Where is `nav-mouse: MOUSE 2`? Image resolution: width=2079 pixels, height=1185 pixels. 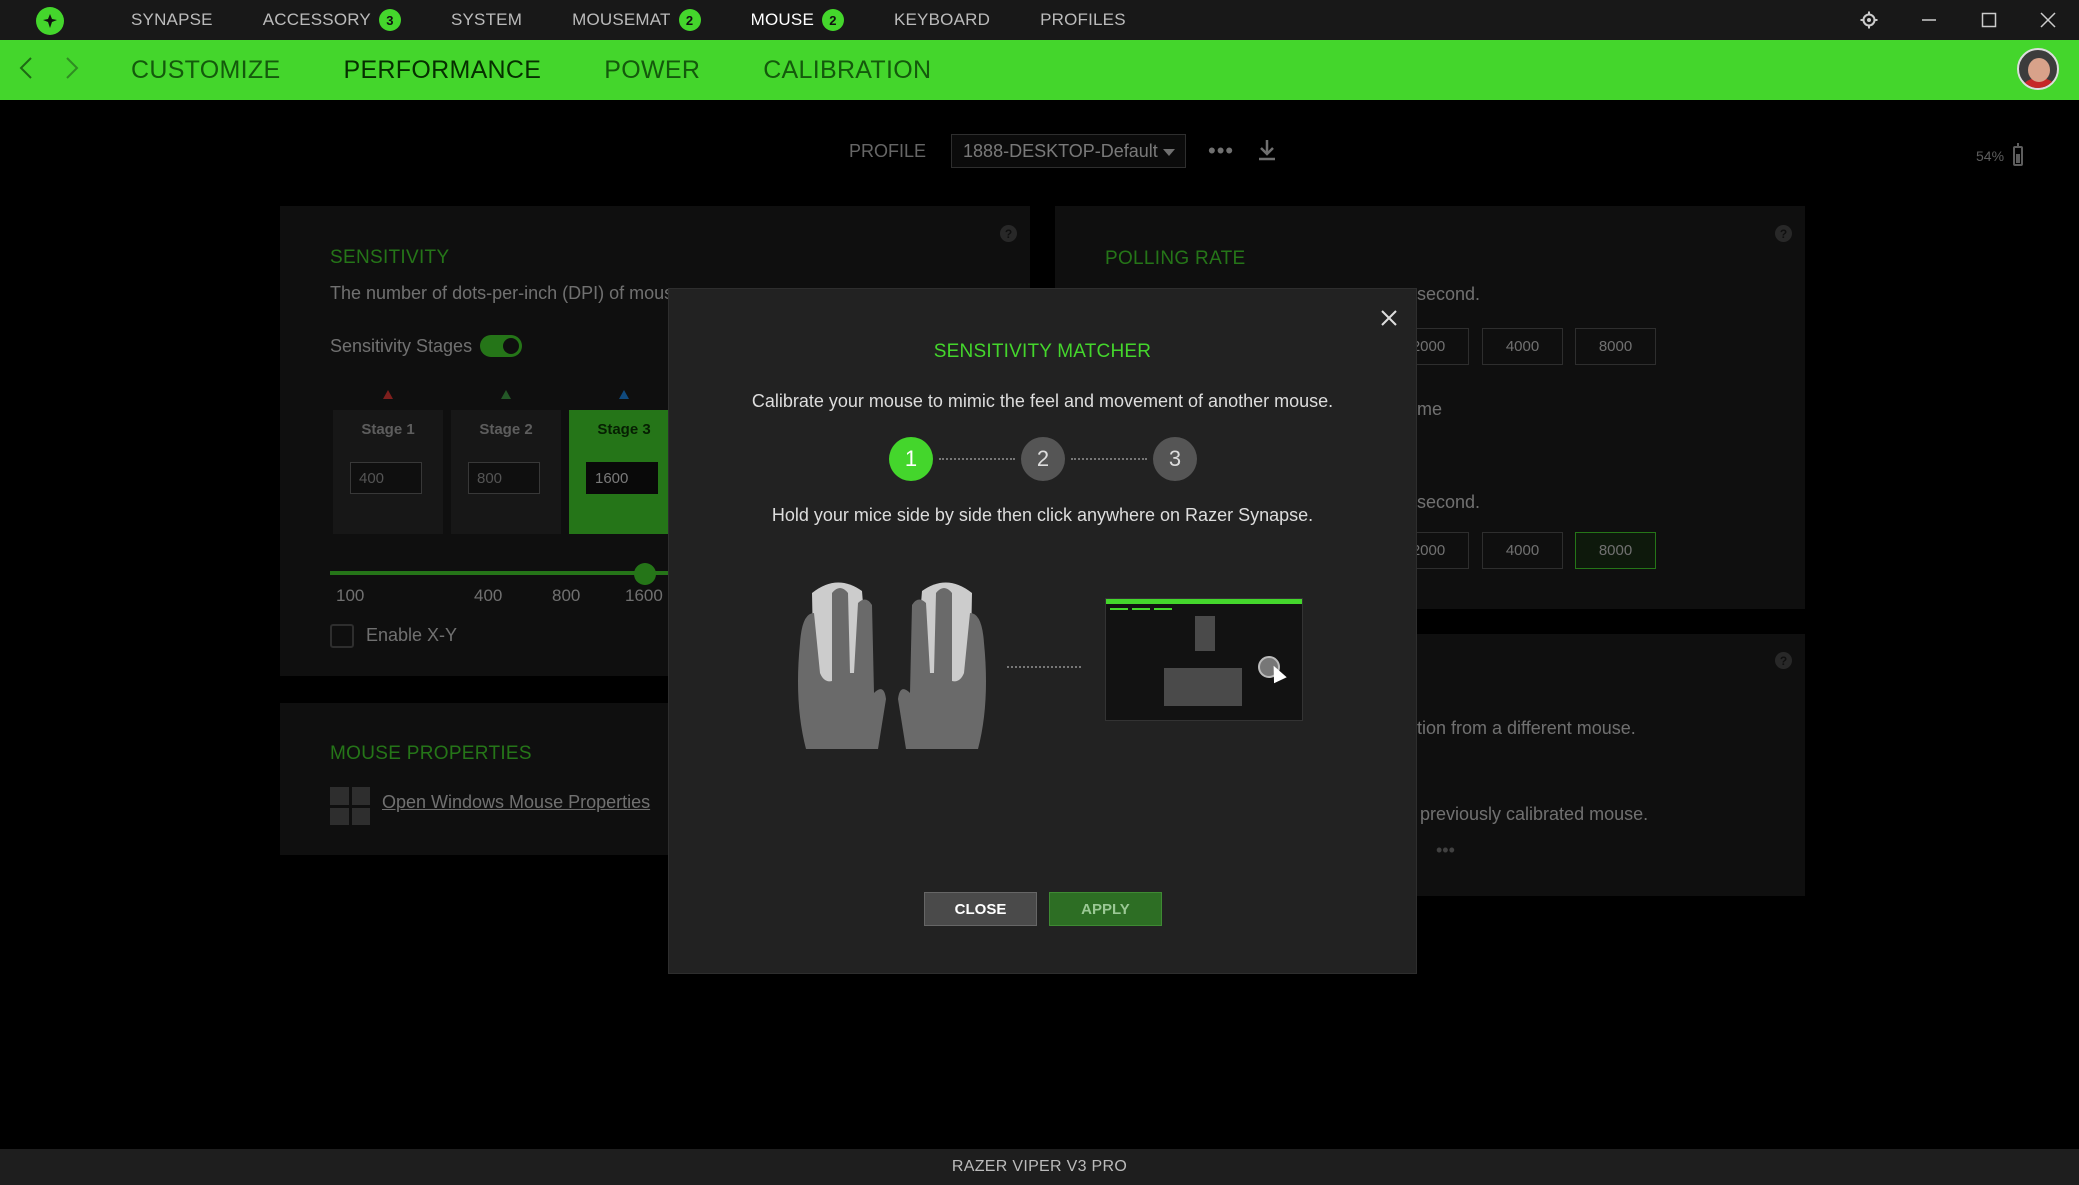
nav-mouse: MOUSE 2 is located at coordinates (797, 20).